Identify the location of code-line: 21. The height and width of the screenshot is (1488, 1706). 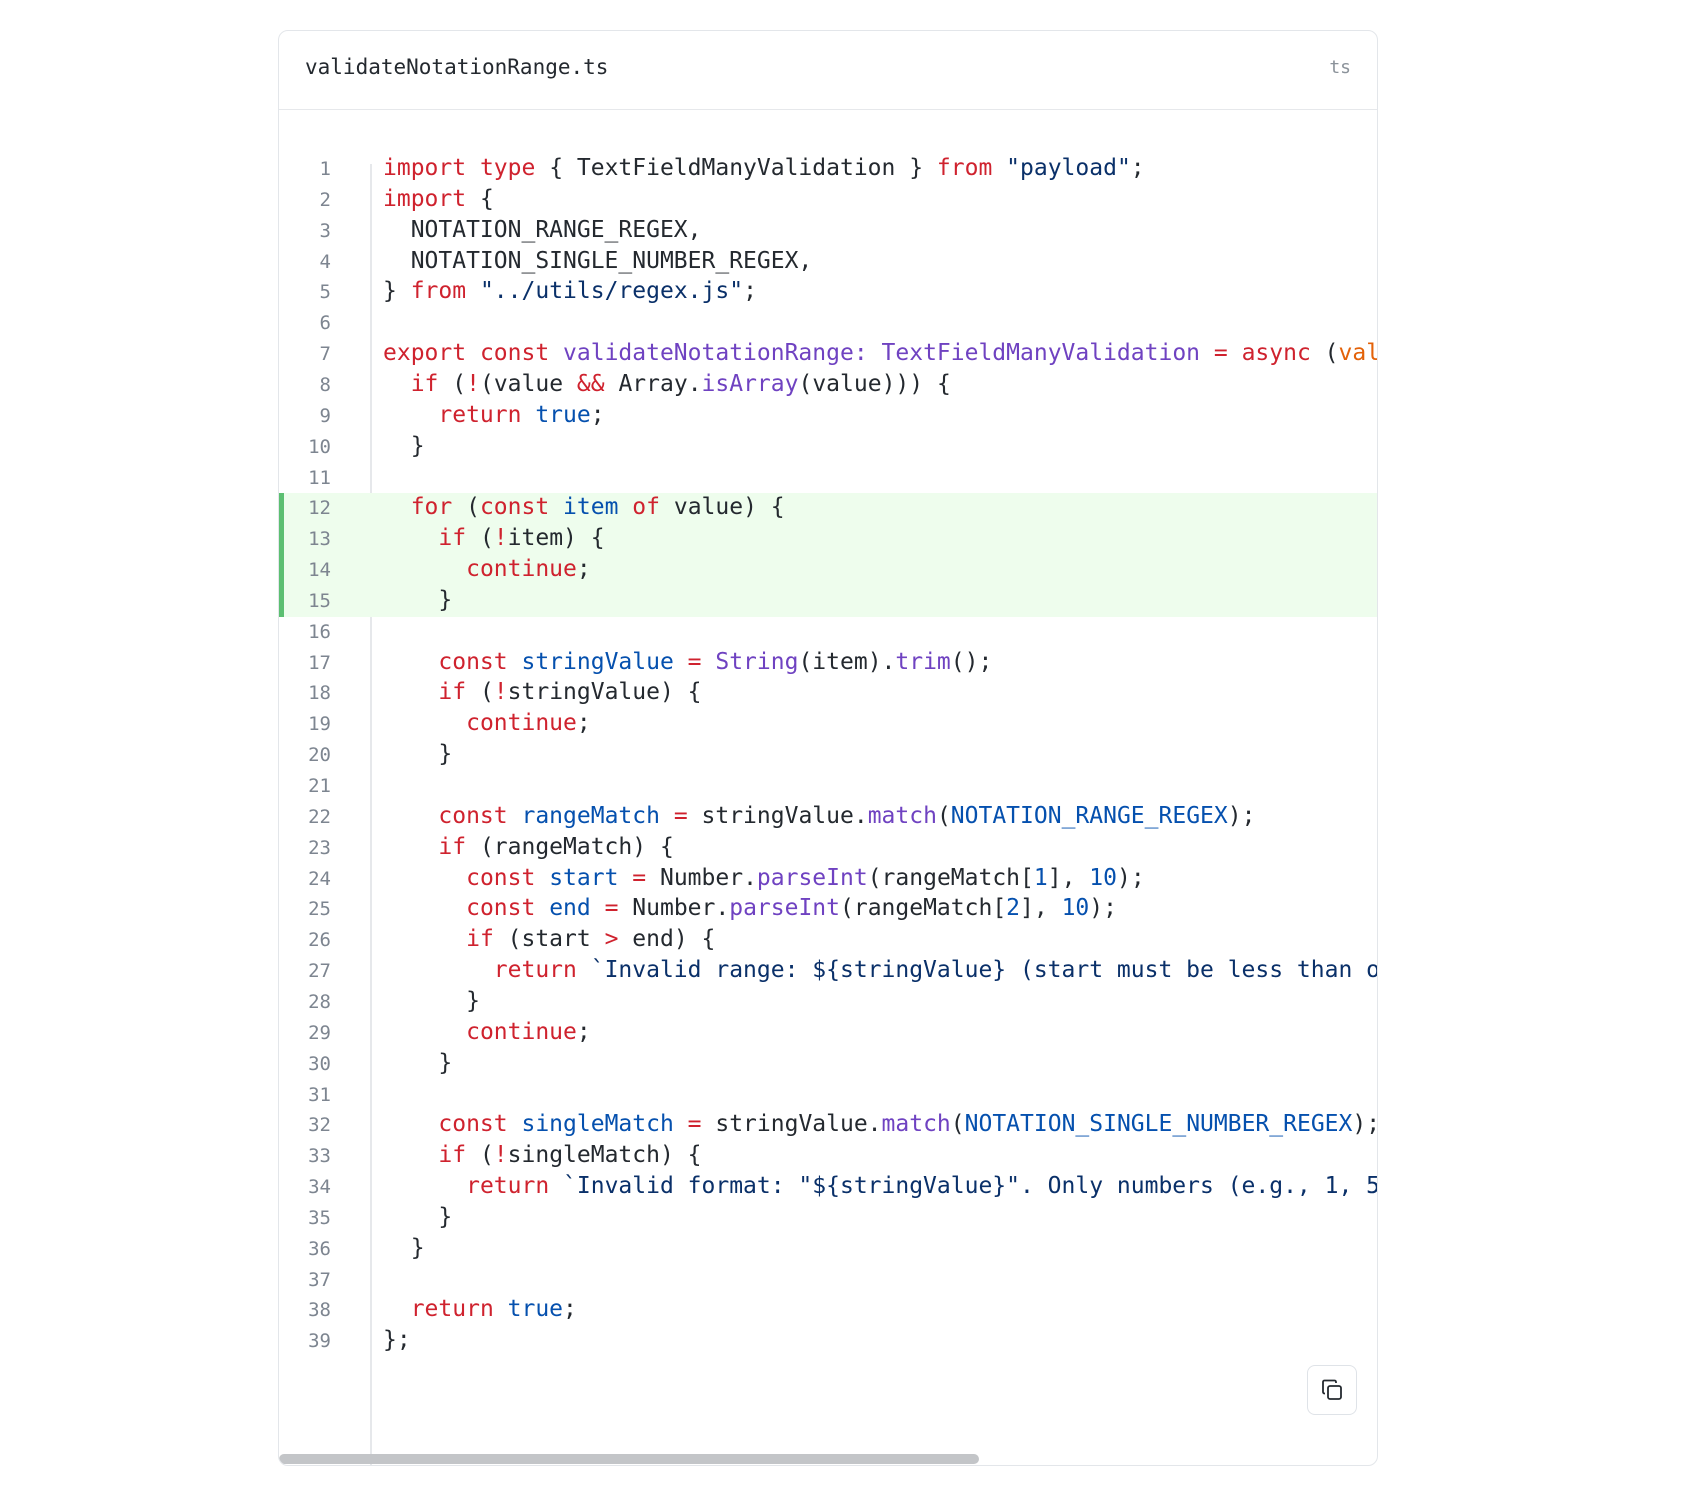
(828, 786).